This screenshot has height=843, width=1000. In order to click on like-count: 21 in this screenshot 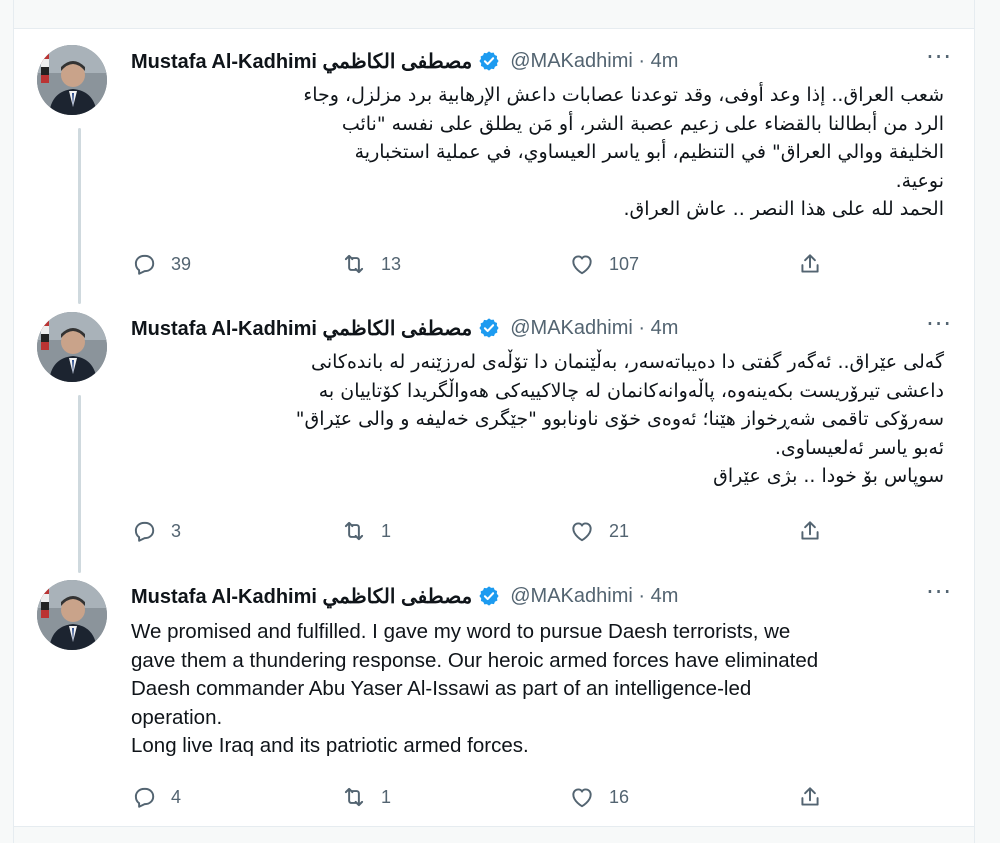, I will do `click(619, 530)`.